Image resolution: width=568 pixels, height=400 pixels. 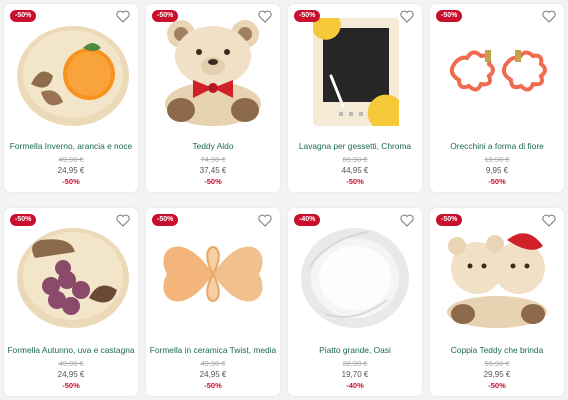 I want to click on current-price: 19,70 €, so click(x=355, y=374).